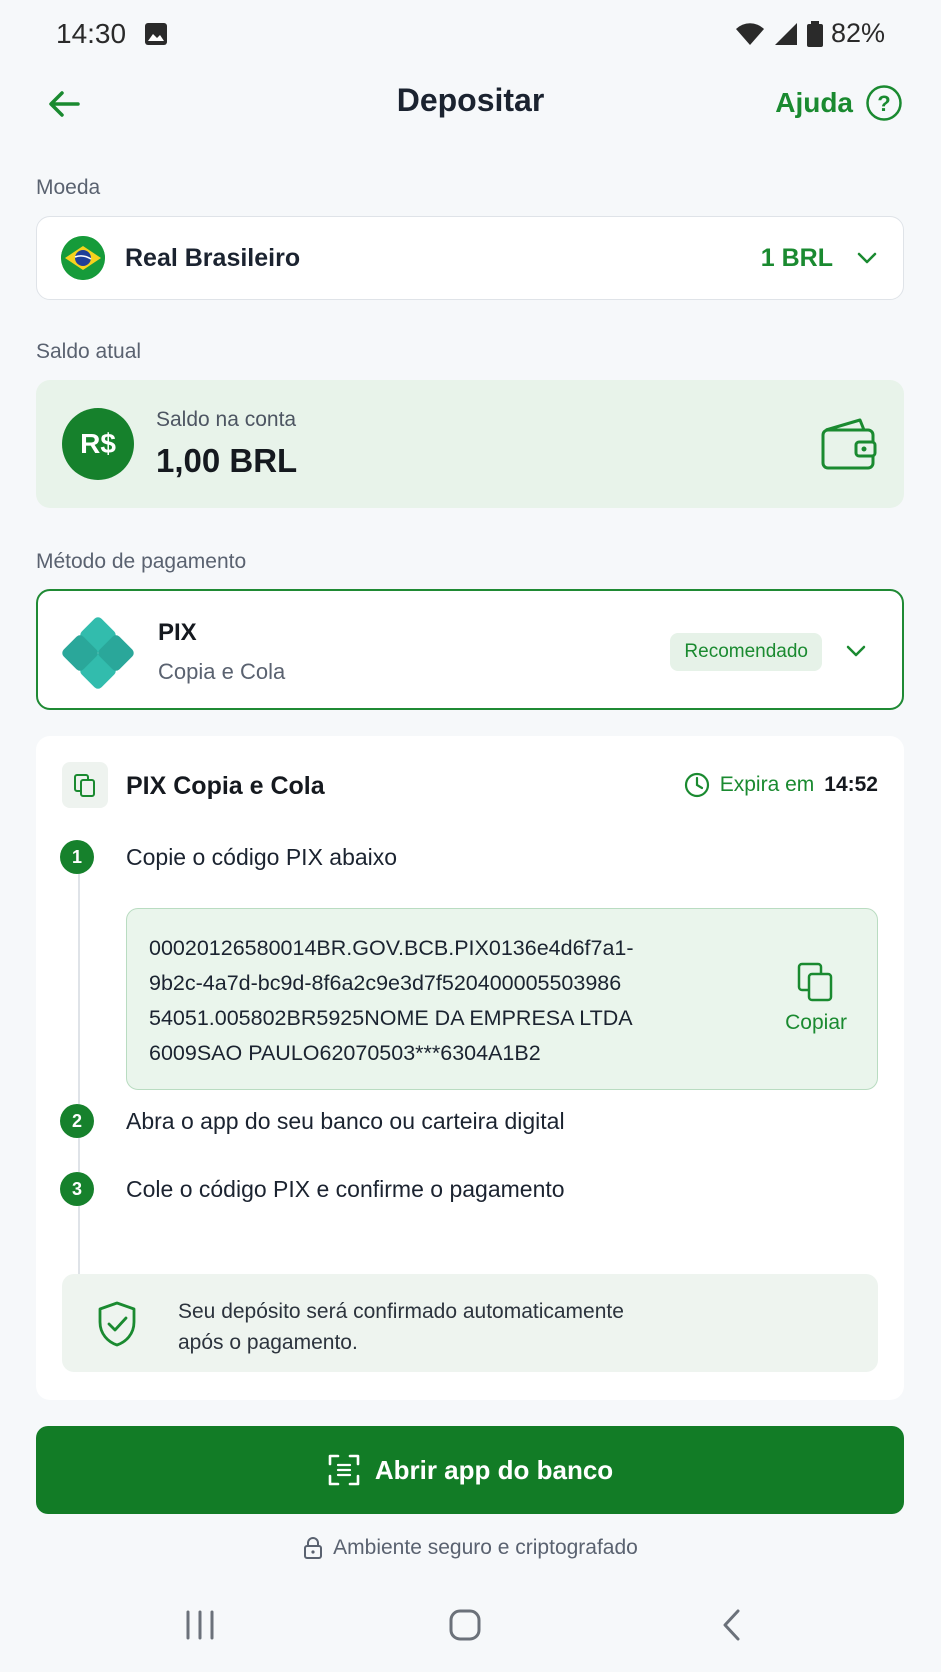 This screenshot has width=941, height=1672. What do you see at coordinates (156, 34) in the screenshot?
I see `gallery-icon` at bounding box center [156, 34].